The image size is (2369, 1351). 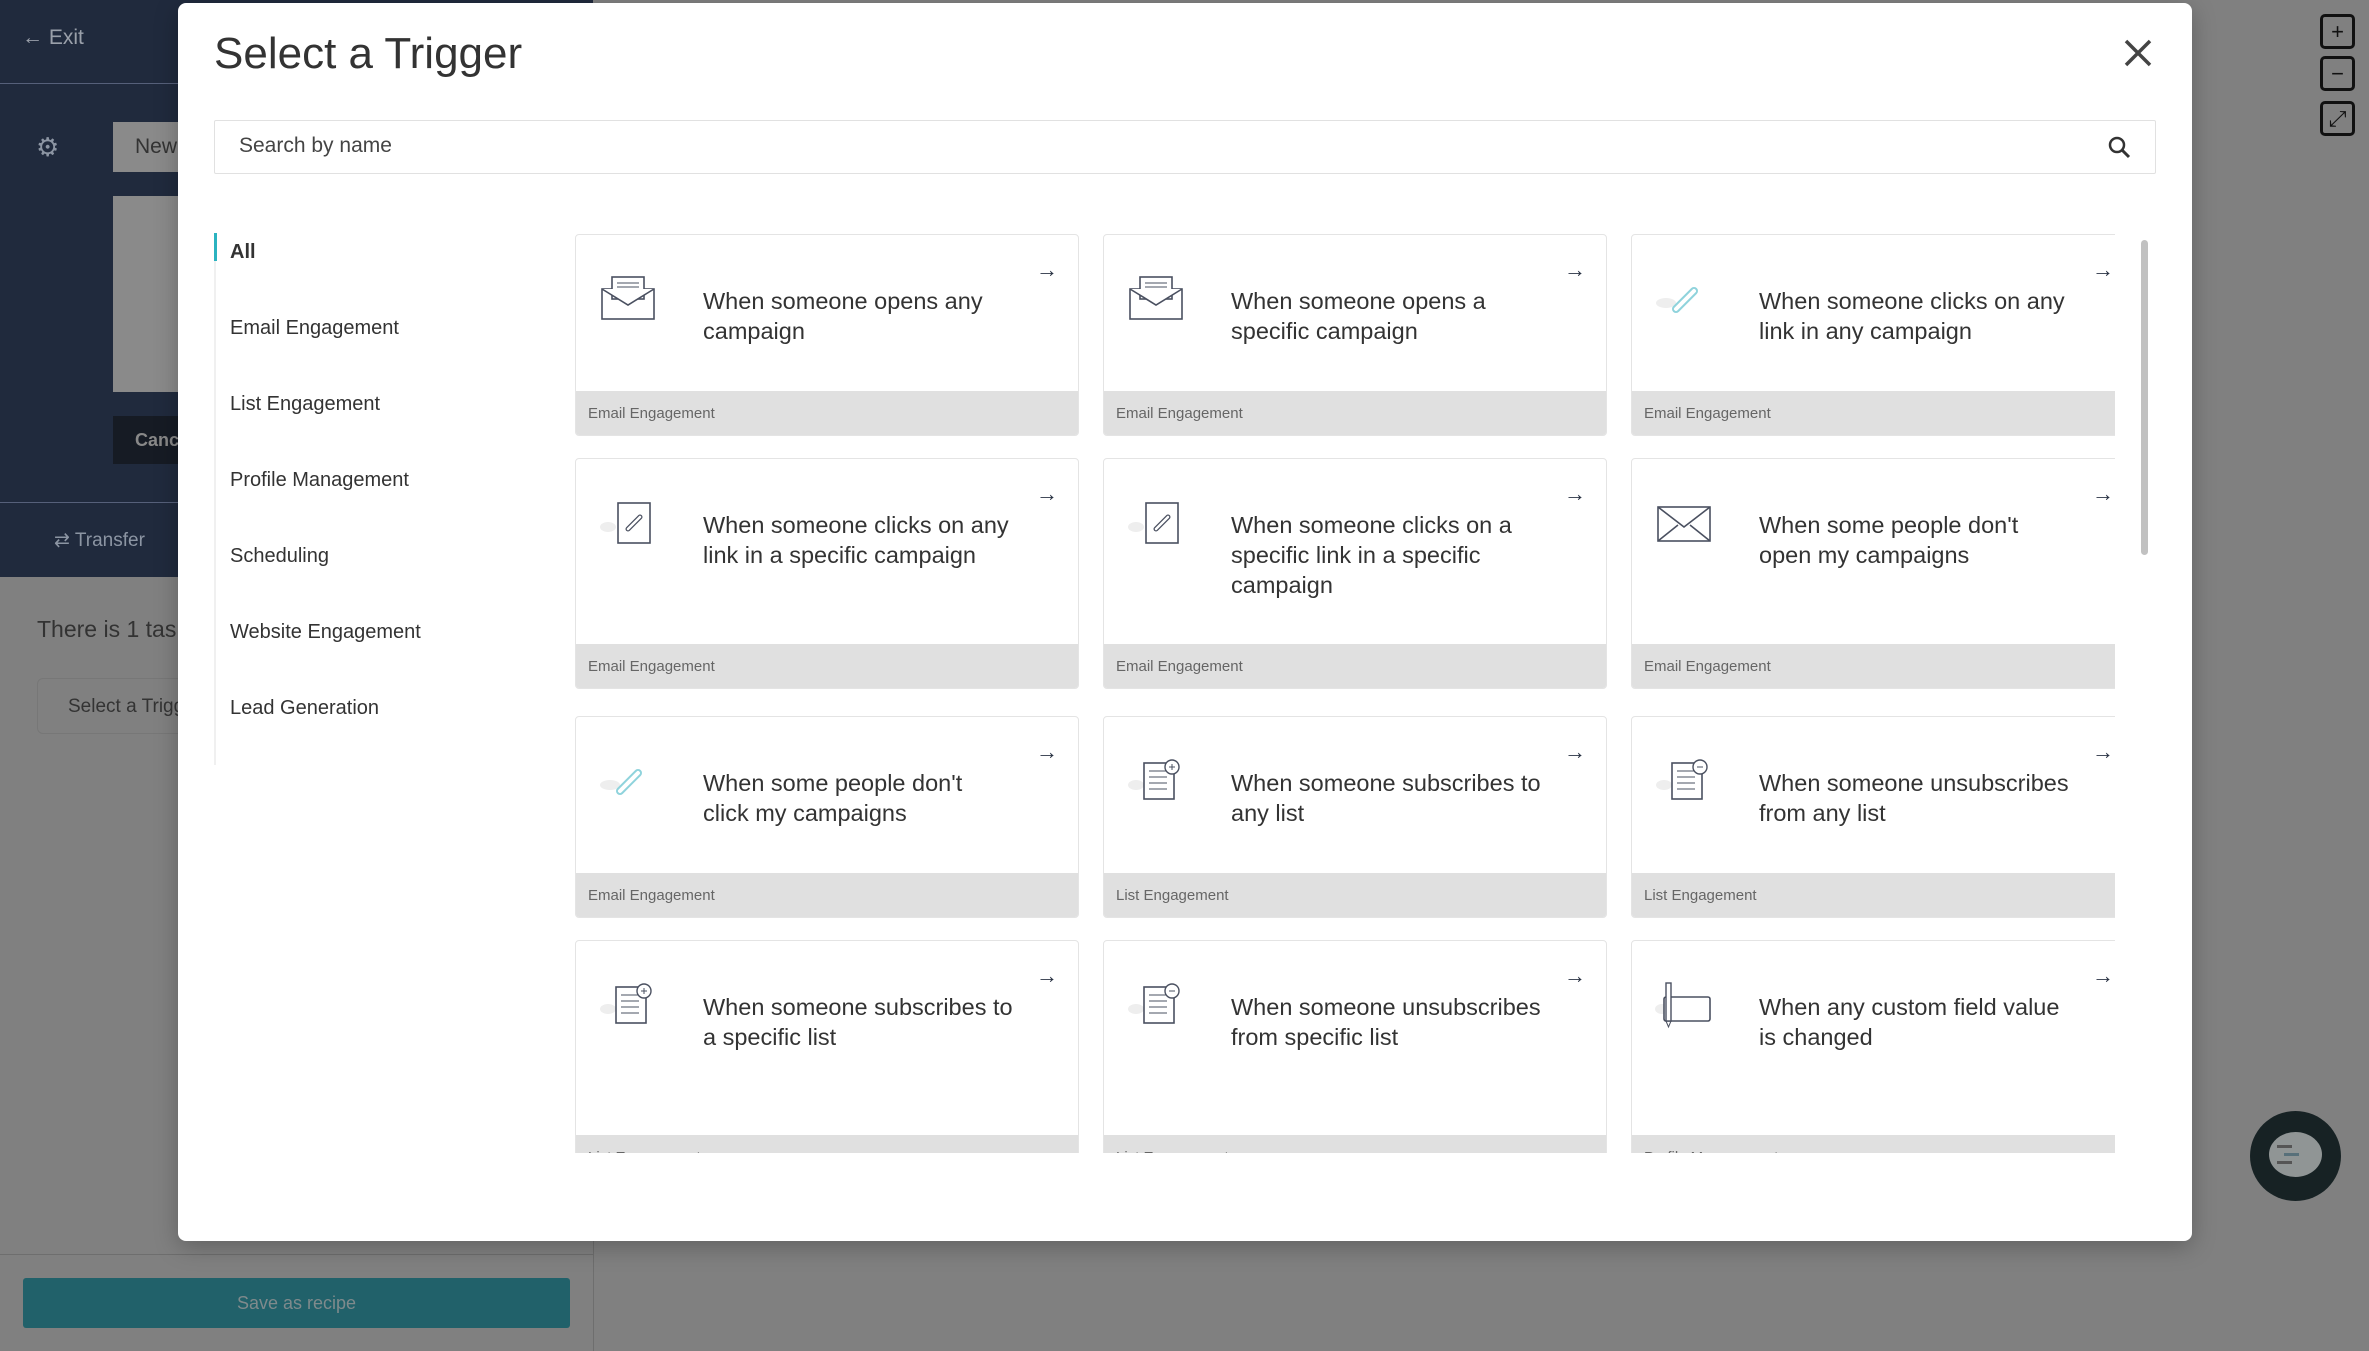 What do you see at coordinates (1386, 798) in the screenshot?
I see `trigger-title: When someone subscribes to any list` at bounding box center [1386, 798].